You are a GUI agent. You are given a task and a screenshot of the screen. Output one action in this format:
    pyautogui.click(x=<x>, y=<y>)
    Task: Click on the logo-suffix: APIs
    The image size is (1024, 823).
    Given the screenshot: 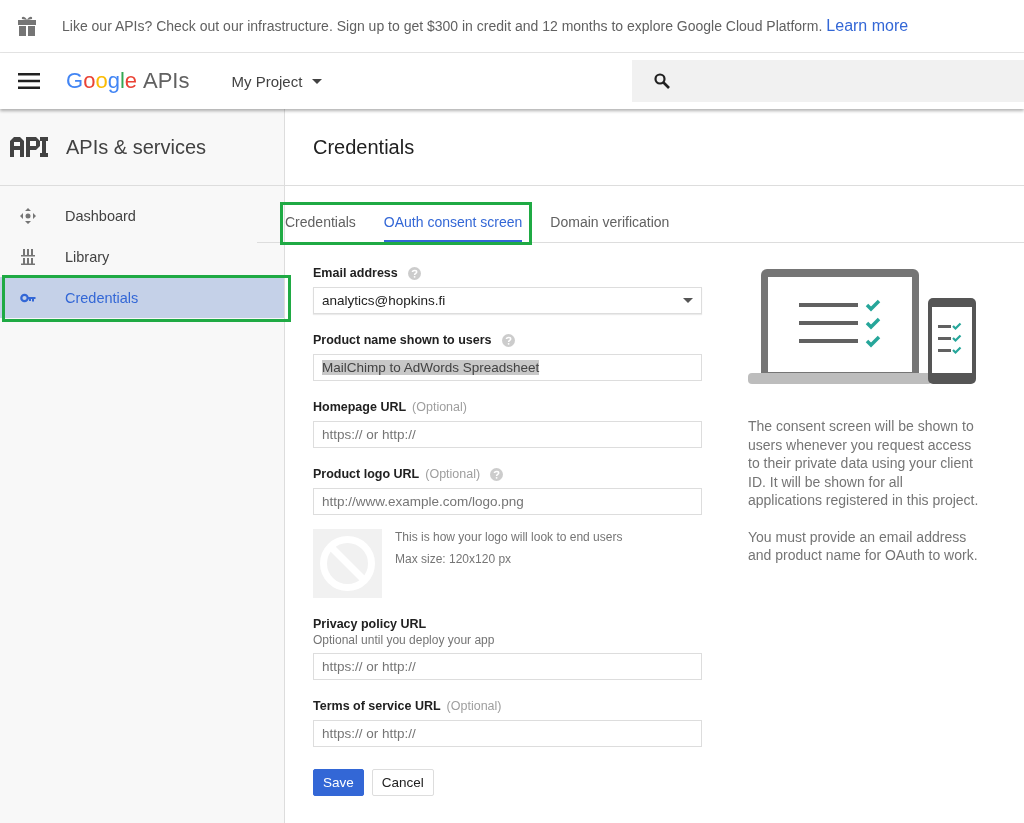 What is the action you would take?
    pyautogui.click(x=166, y=81)
    